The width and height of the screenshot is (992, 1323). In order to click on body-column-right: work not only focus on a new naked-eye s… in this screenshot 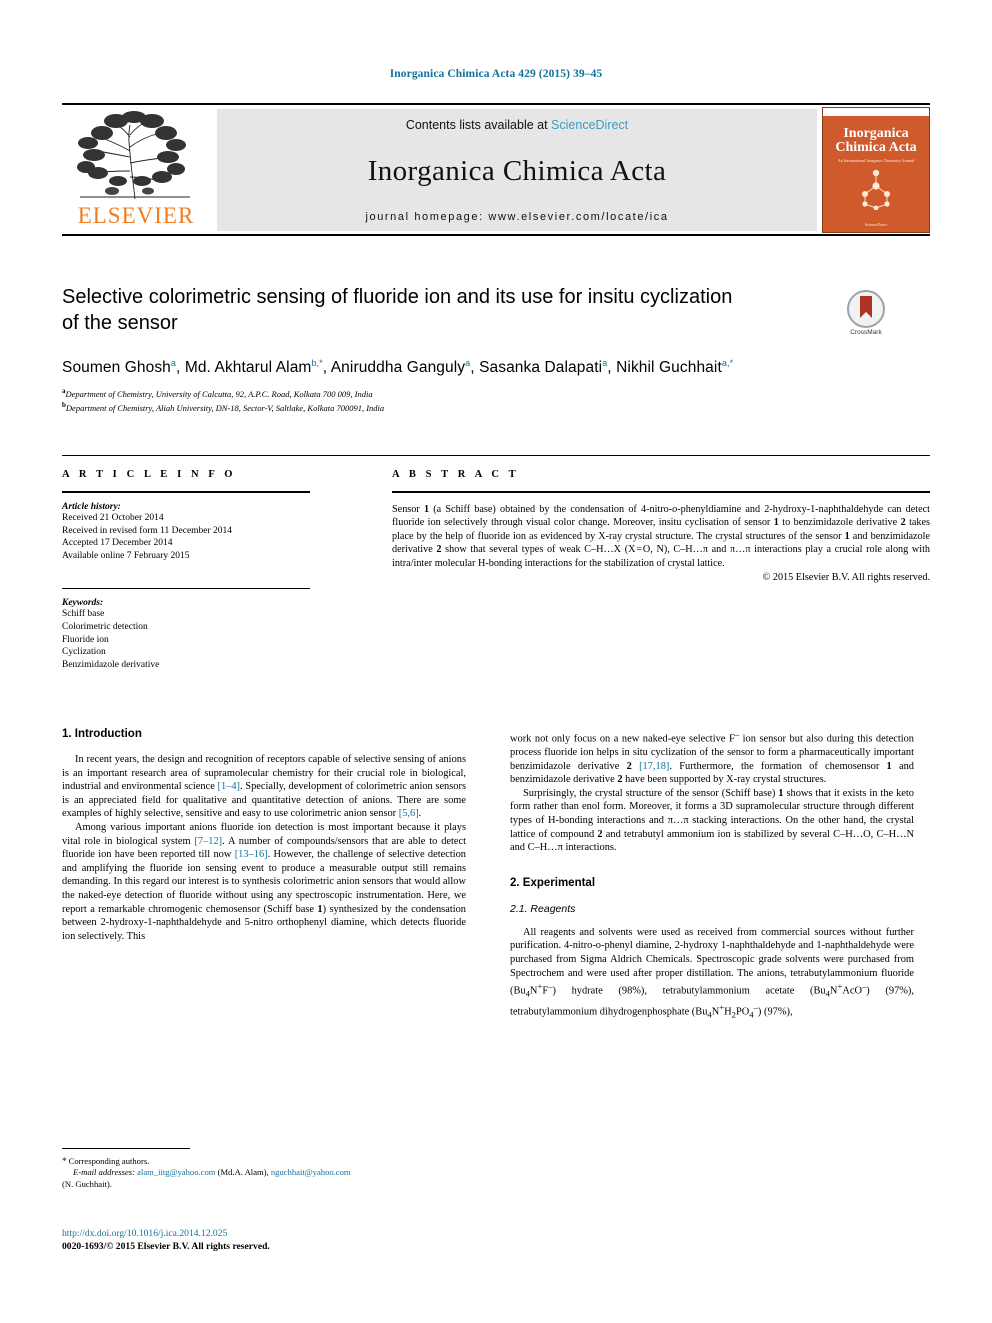, I will do `click(712, 875)`.